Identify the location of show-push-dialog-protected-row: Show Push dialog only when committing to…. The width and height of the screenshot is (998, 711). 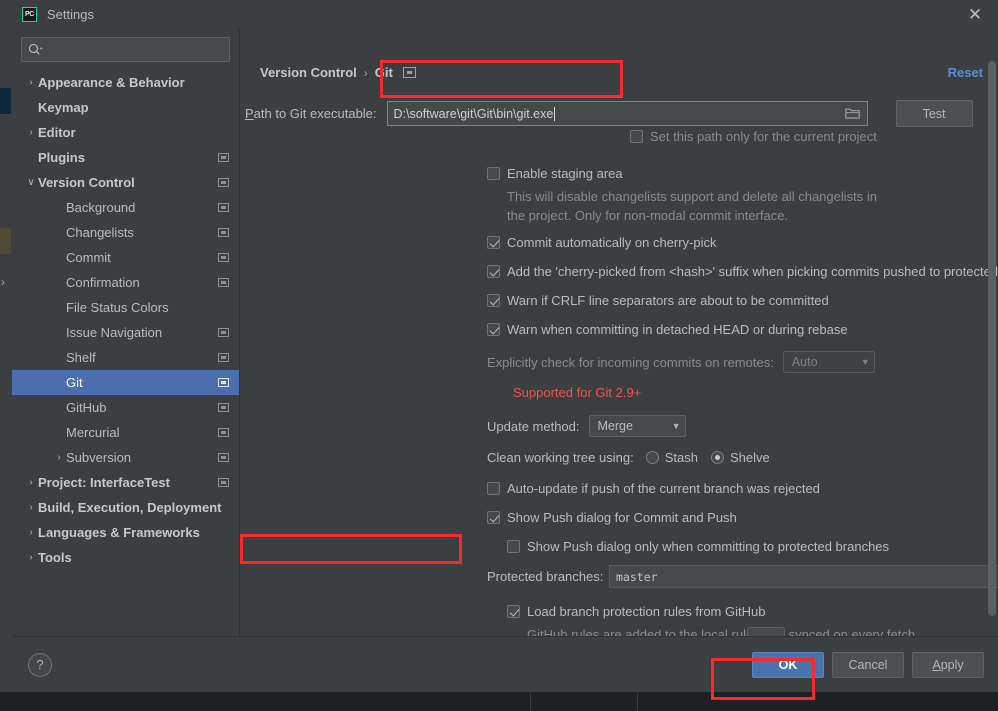
(698, 546).